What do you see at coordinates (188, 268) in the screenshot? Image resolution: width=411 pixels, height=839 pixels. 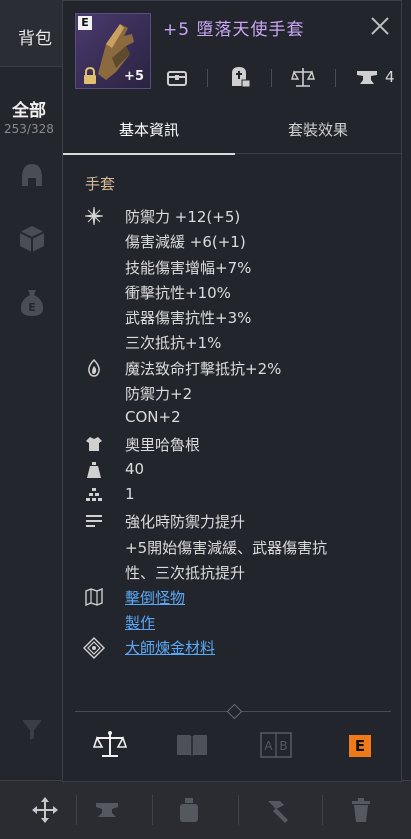 I see `stat-skill-damage: 技能傷害增幅+7%` at bounding box center [188, 268].